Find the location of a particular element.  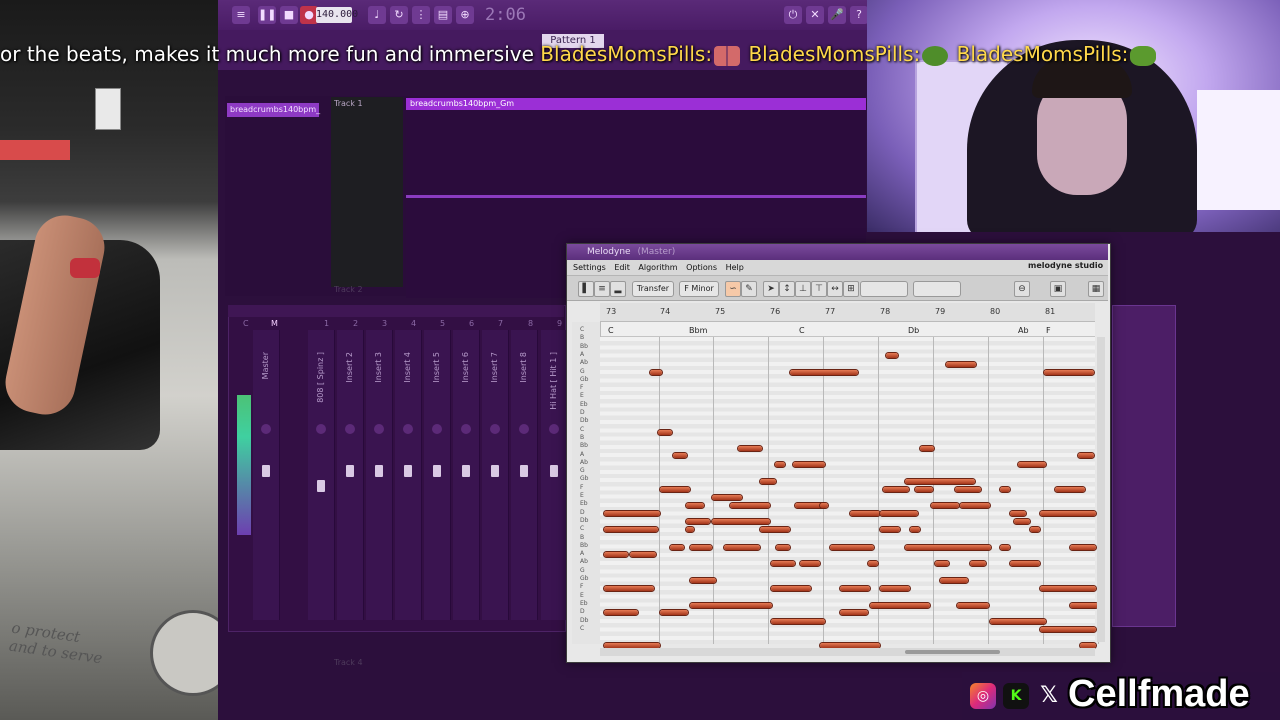

horizontal-scroll-thumb is located at coordinates (952, 652).